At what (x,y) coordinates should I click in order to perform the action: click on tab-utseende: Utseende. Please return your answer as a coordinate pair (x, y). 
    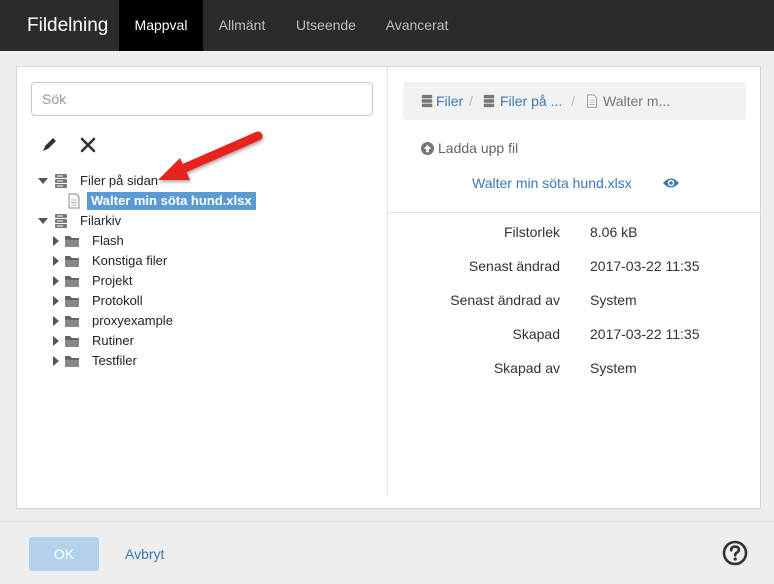
    Looking at the image, I should click on (326, 25).